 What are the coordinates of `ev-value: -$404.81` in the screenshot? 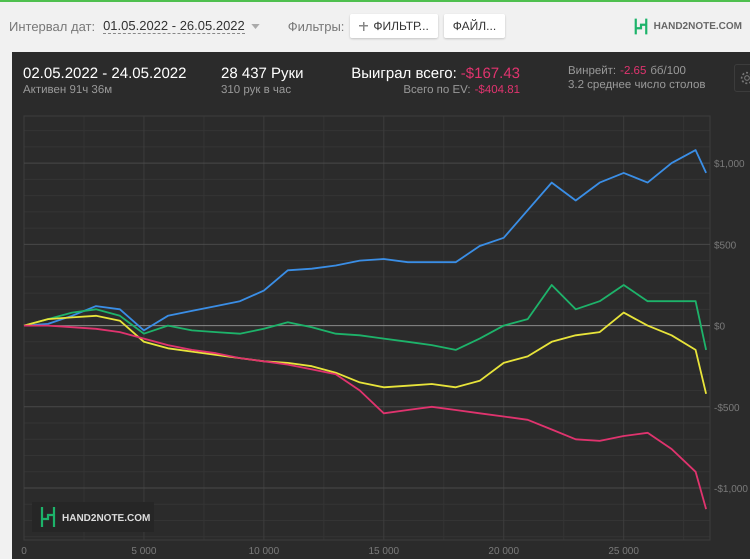 It's located at (497, 90).